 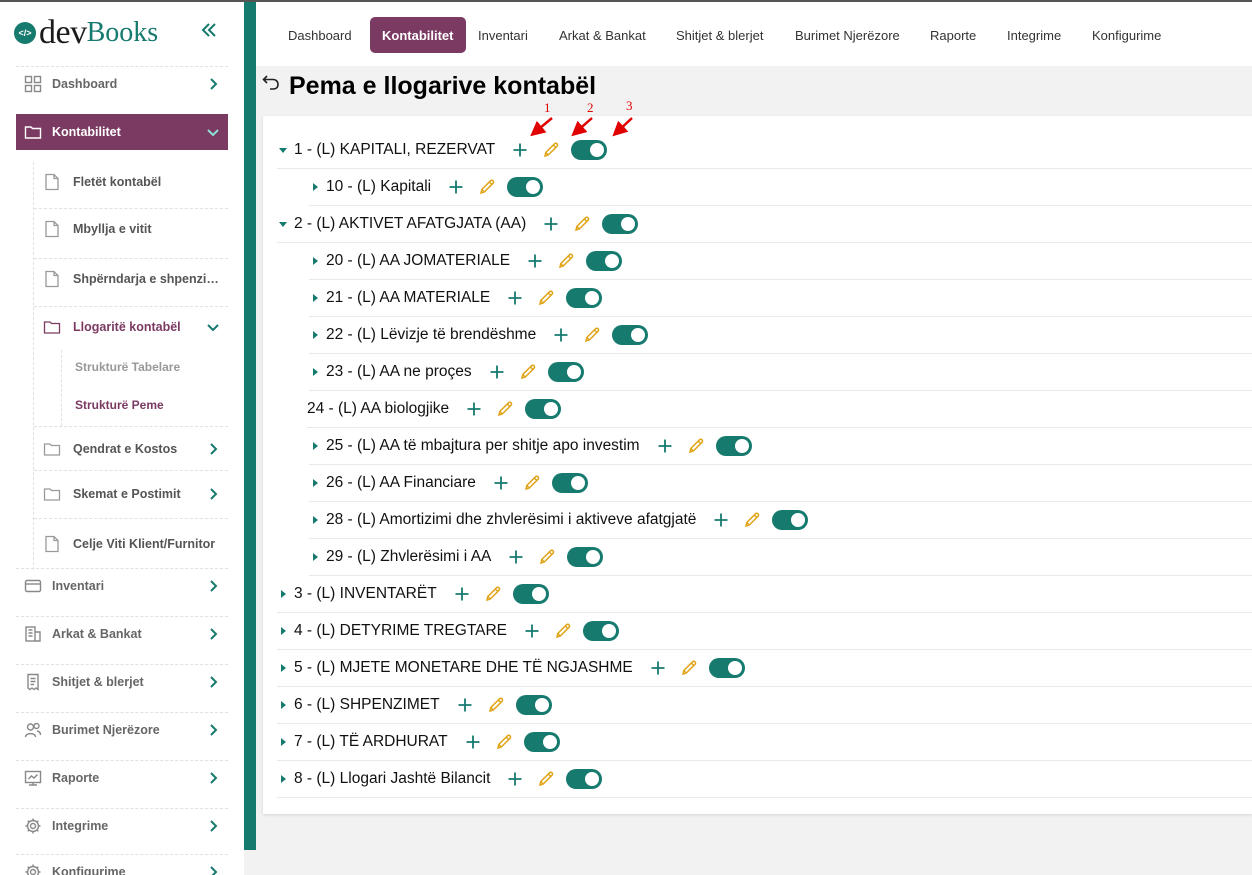 I want to click on sidebar-subitem-fletet-kontabel: Fletët kontabël, so click(x=131, y=182).